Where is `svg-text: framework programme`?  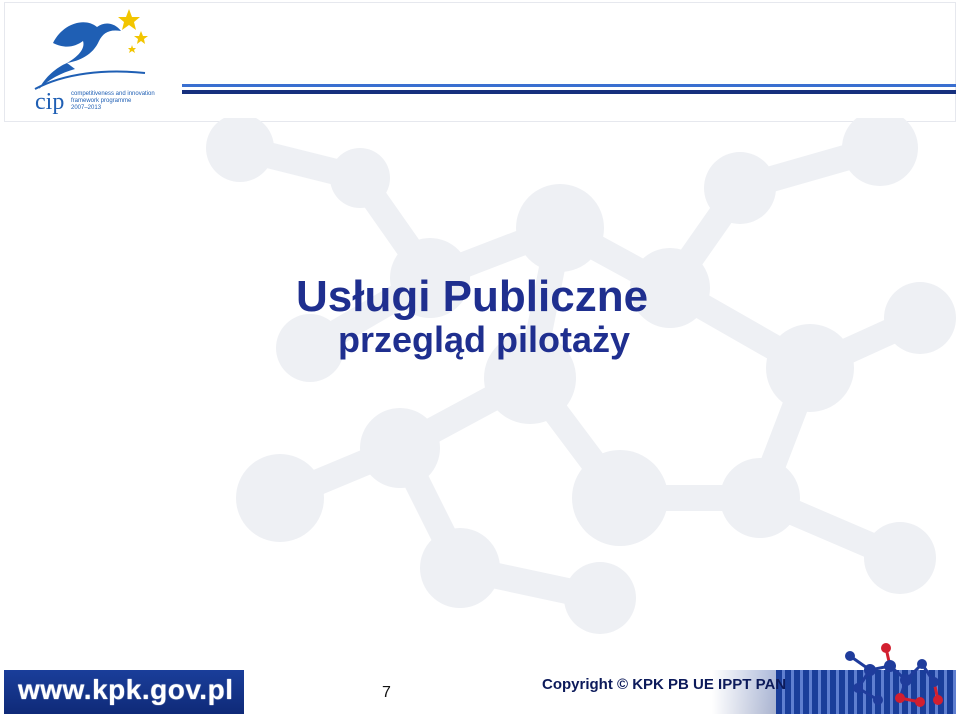
svg-text: framework programme is located at coordinates (101, 101).